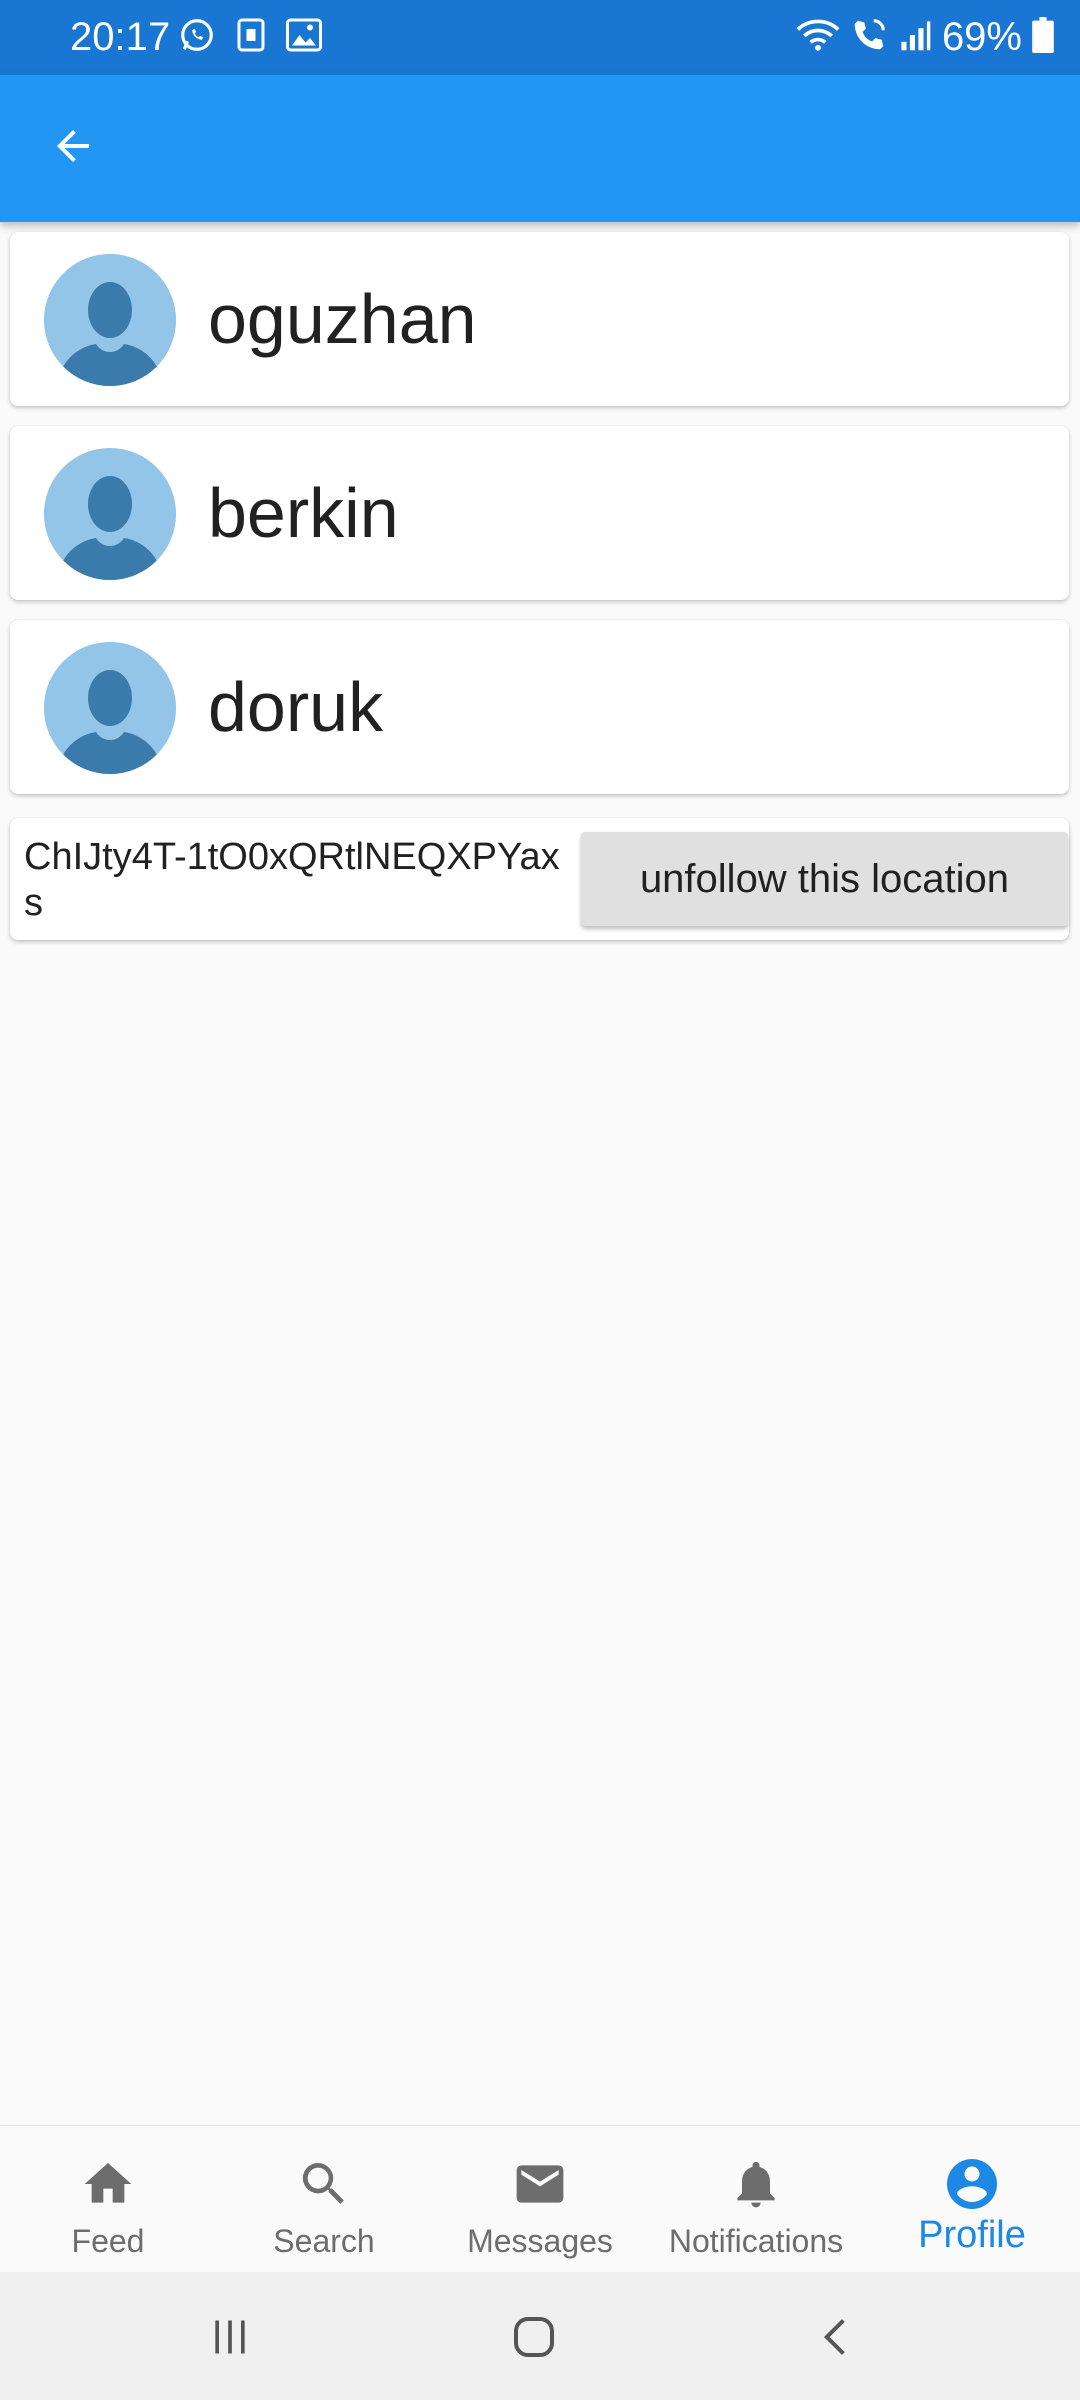  What do you see at coordinates (756, 2184) in the screenshot?
I see `bell-icon` at bounding box center [756, 2184].